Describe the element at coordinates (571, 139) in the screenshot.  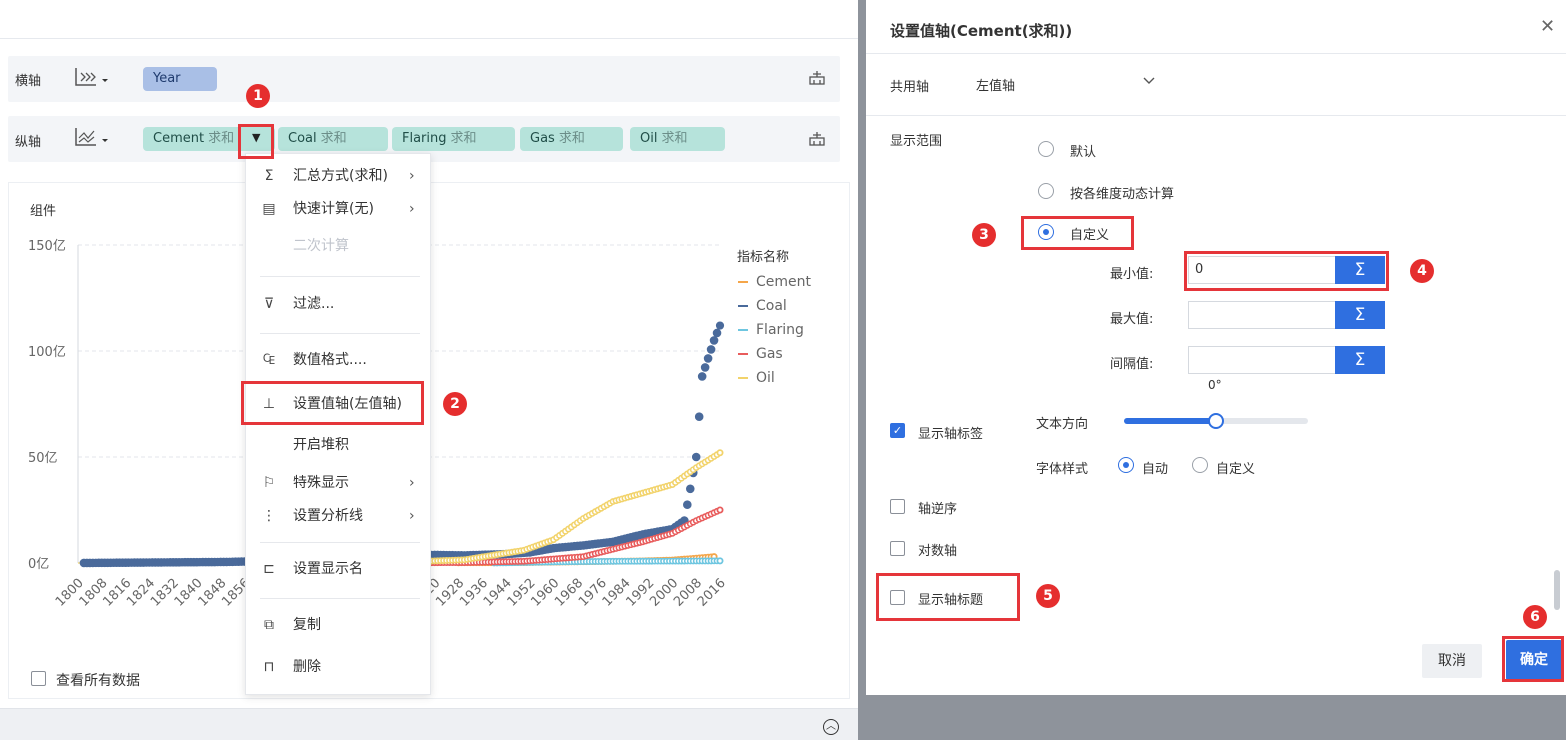
I see `y-field-gas: Gas 求和` at that location.